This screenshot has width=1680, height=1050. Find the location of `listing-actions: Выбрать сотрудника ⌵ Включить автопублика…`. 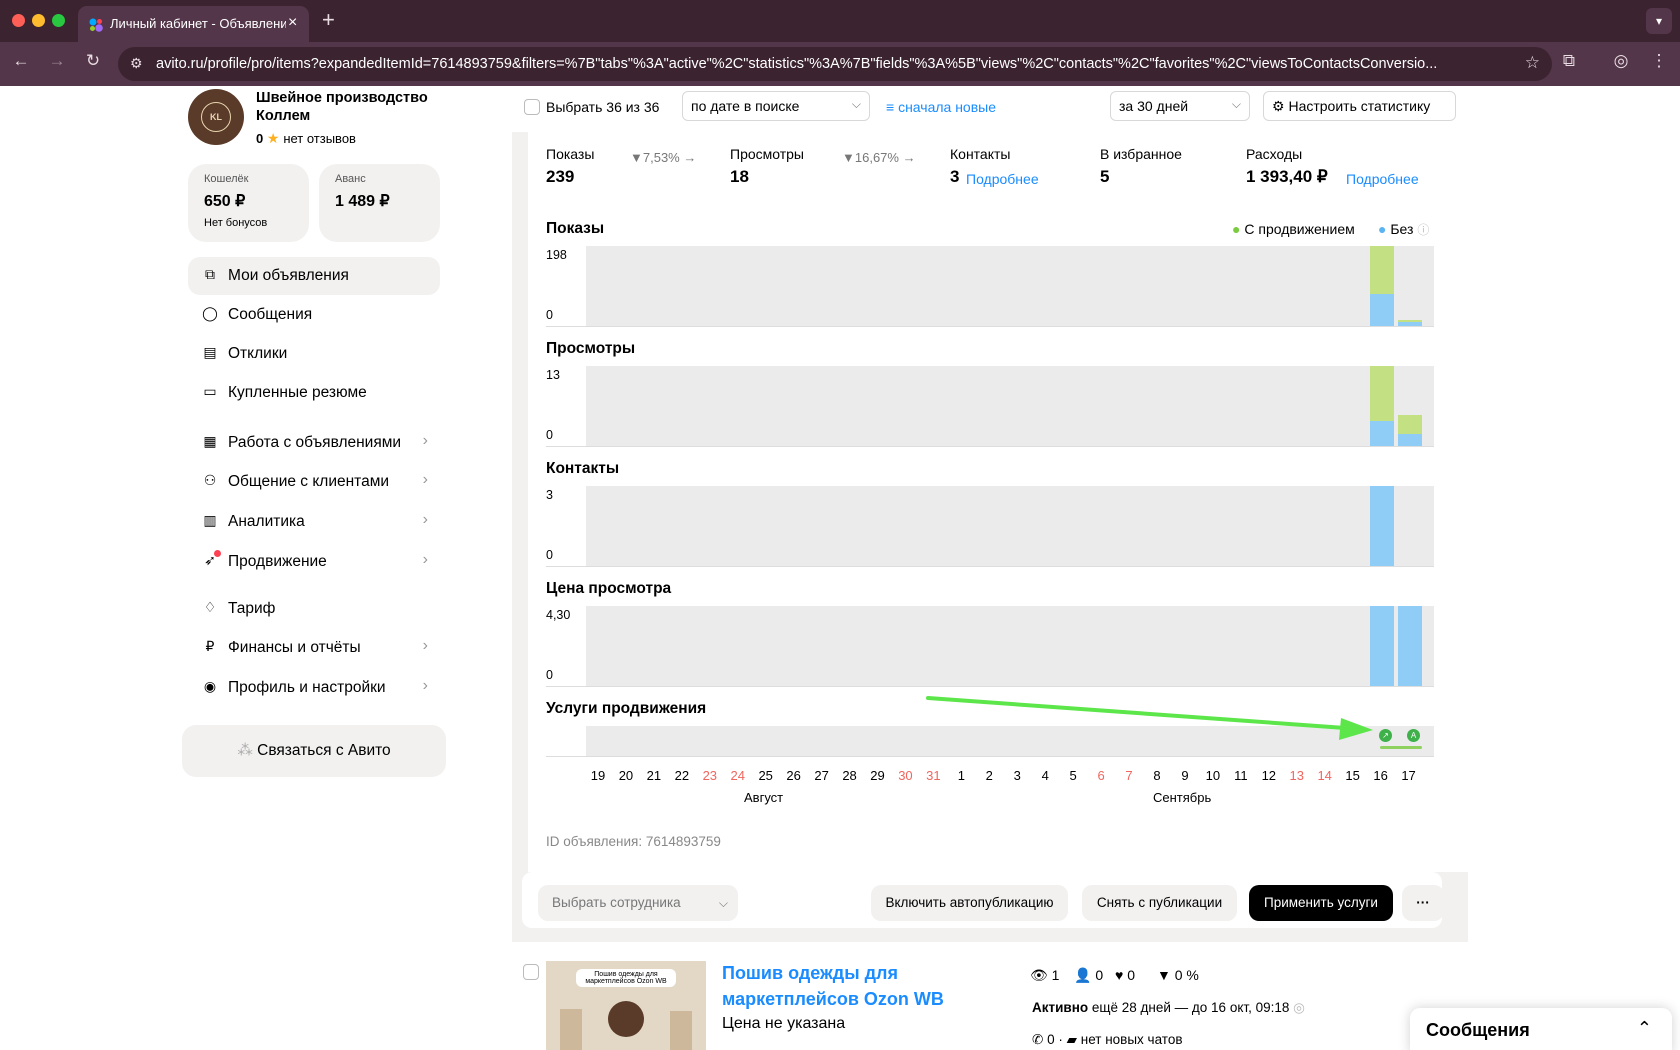

listing-actions: Выбрать сотрудника ⌵ Включить автопублика… is located at coordinates (983, 900).